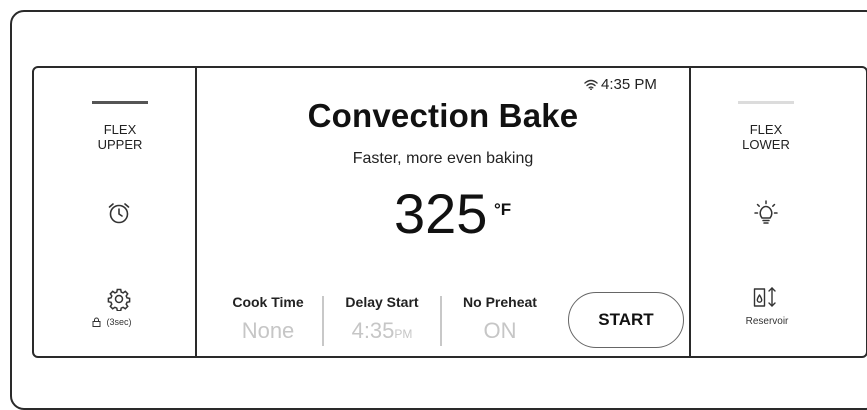 Image resolution: width=867 pixels, height=410 pixels. What do you see at coordinates (120, 144) in the screenshot?
I see `flex-upper-label-line2: UPPER` at bounding box center [120, 144].